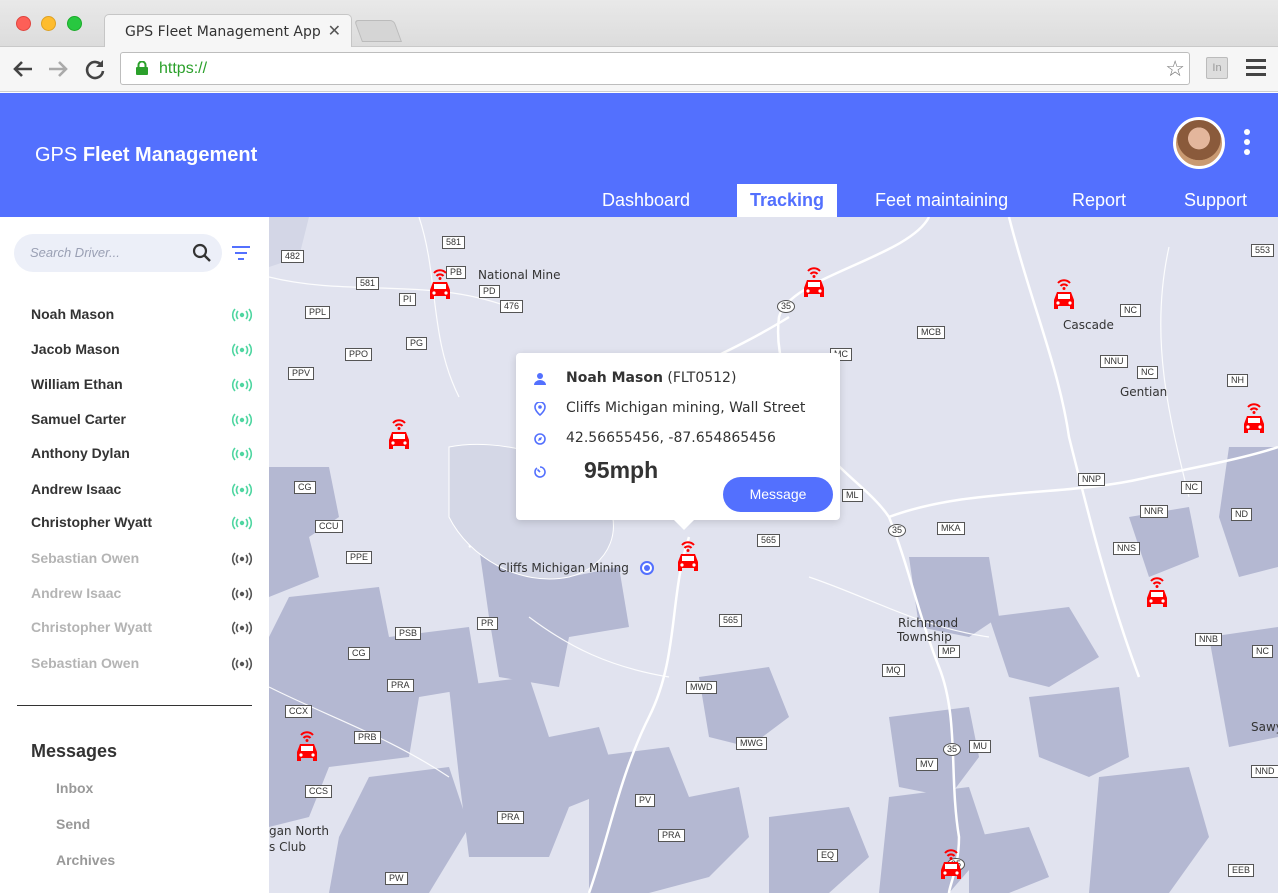  I want to click on route-shield: CCX, so click(299, 711).